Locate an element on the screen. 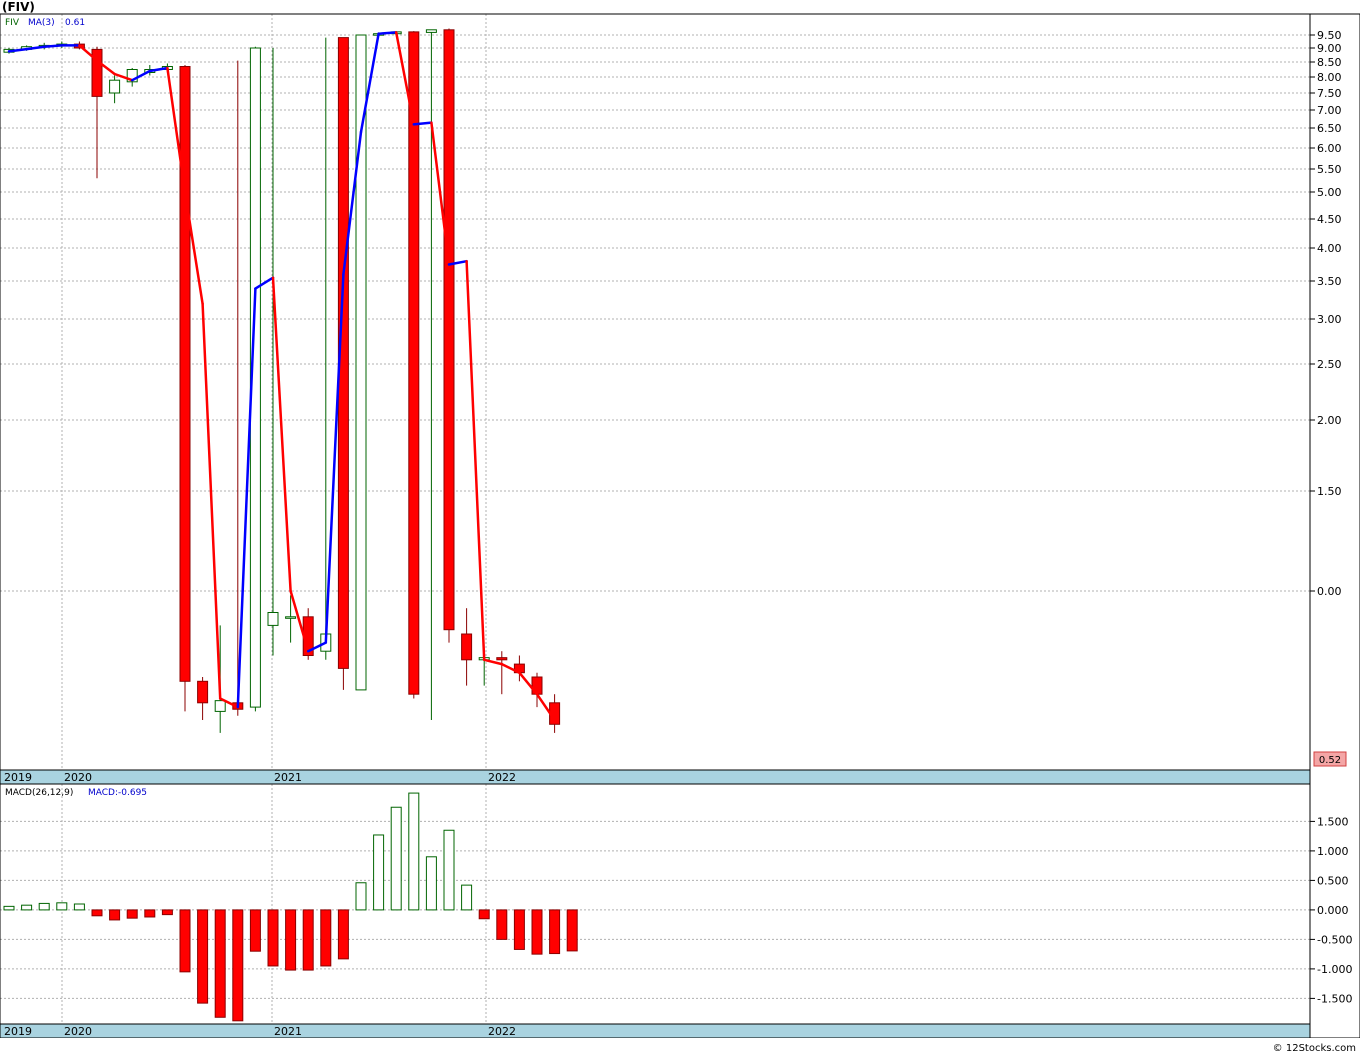 This screenshot has height=1056, width=1360. price-tick-label: 3.50 is located at coordinates (1329, 281).